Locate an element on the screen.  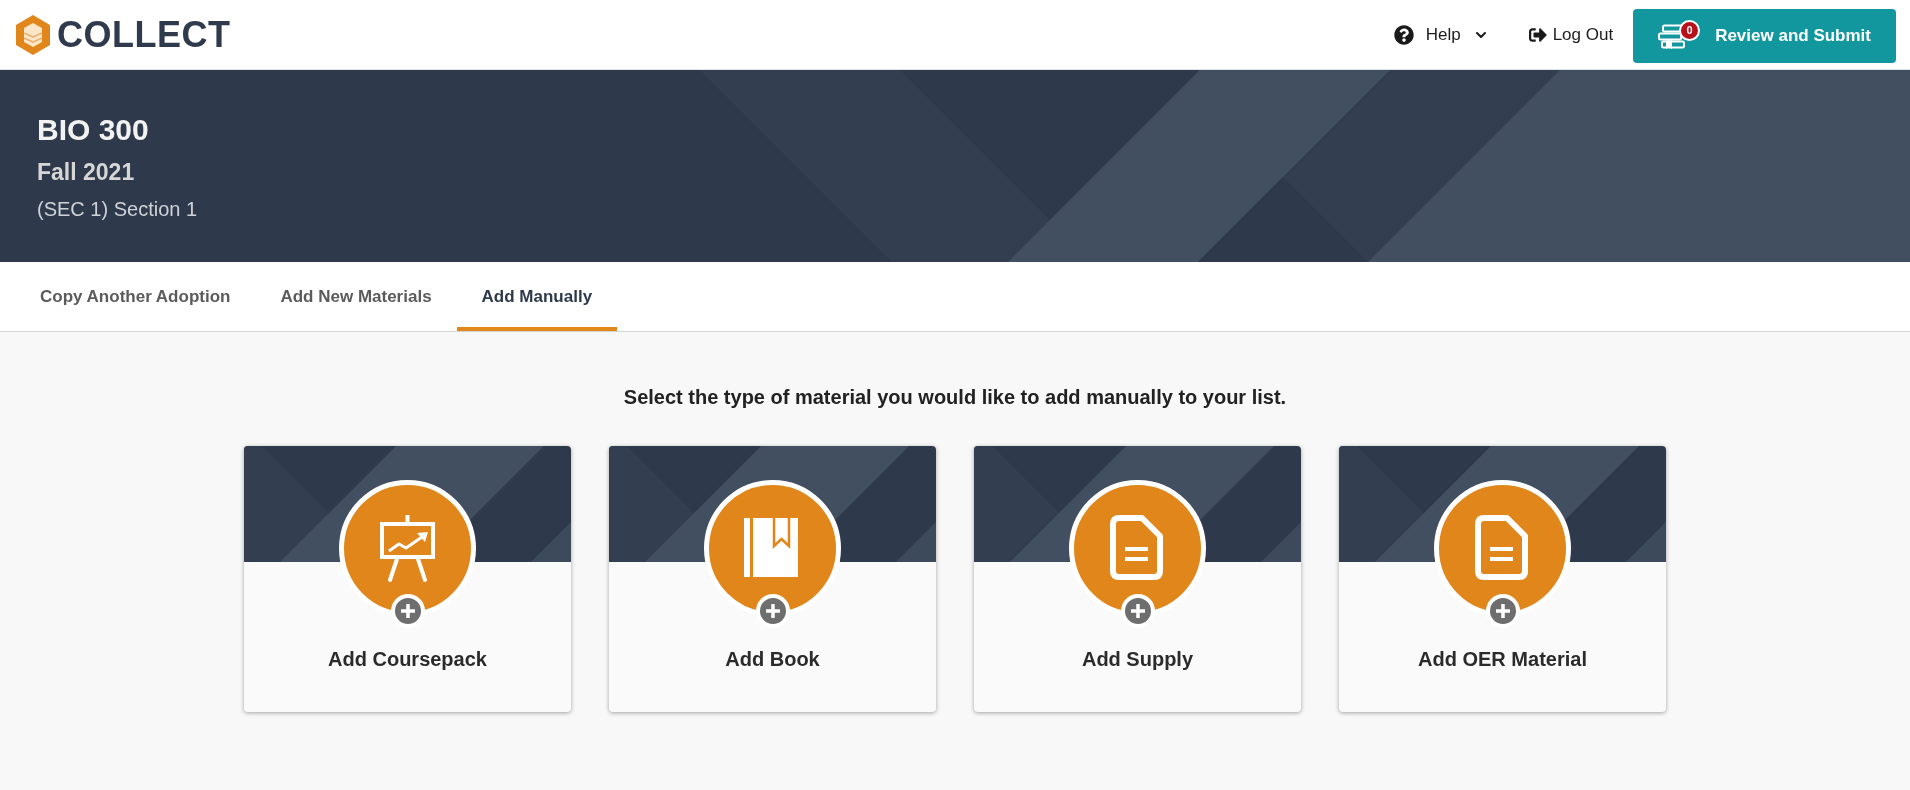
course-term: Fall 2021 is located at coordinates (86, 172).